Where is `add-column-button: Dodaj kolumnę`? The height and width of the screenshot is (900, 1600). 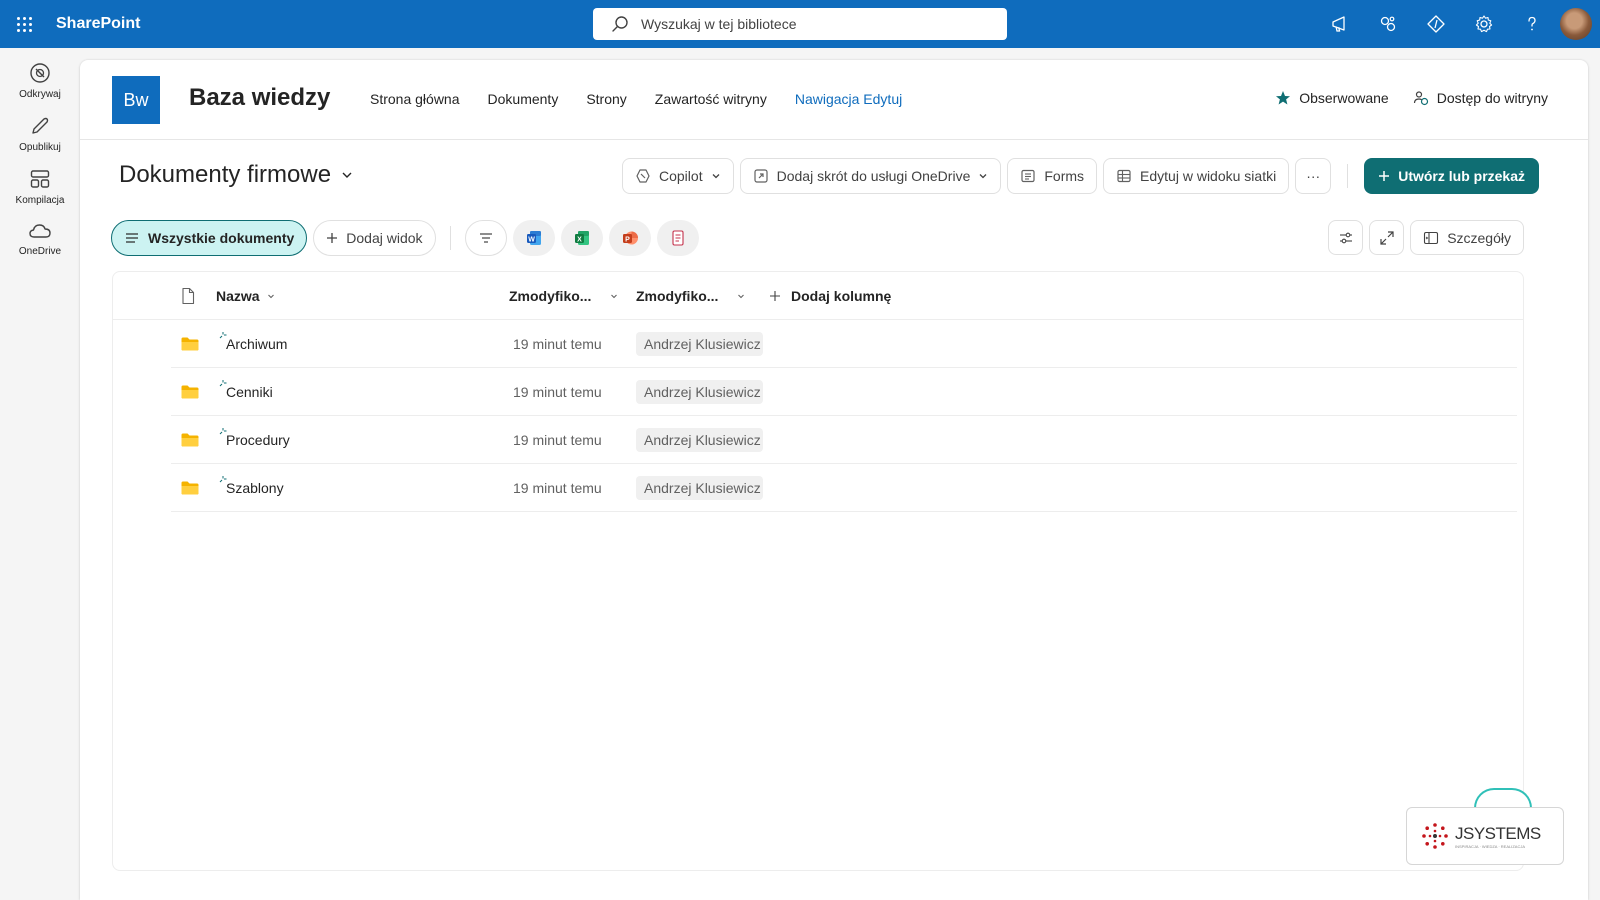 add-column-button: Dodaj kolumnę is located at coordinates (830, 296).